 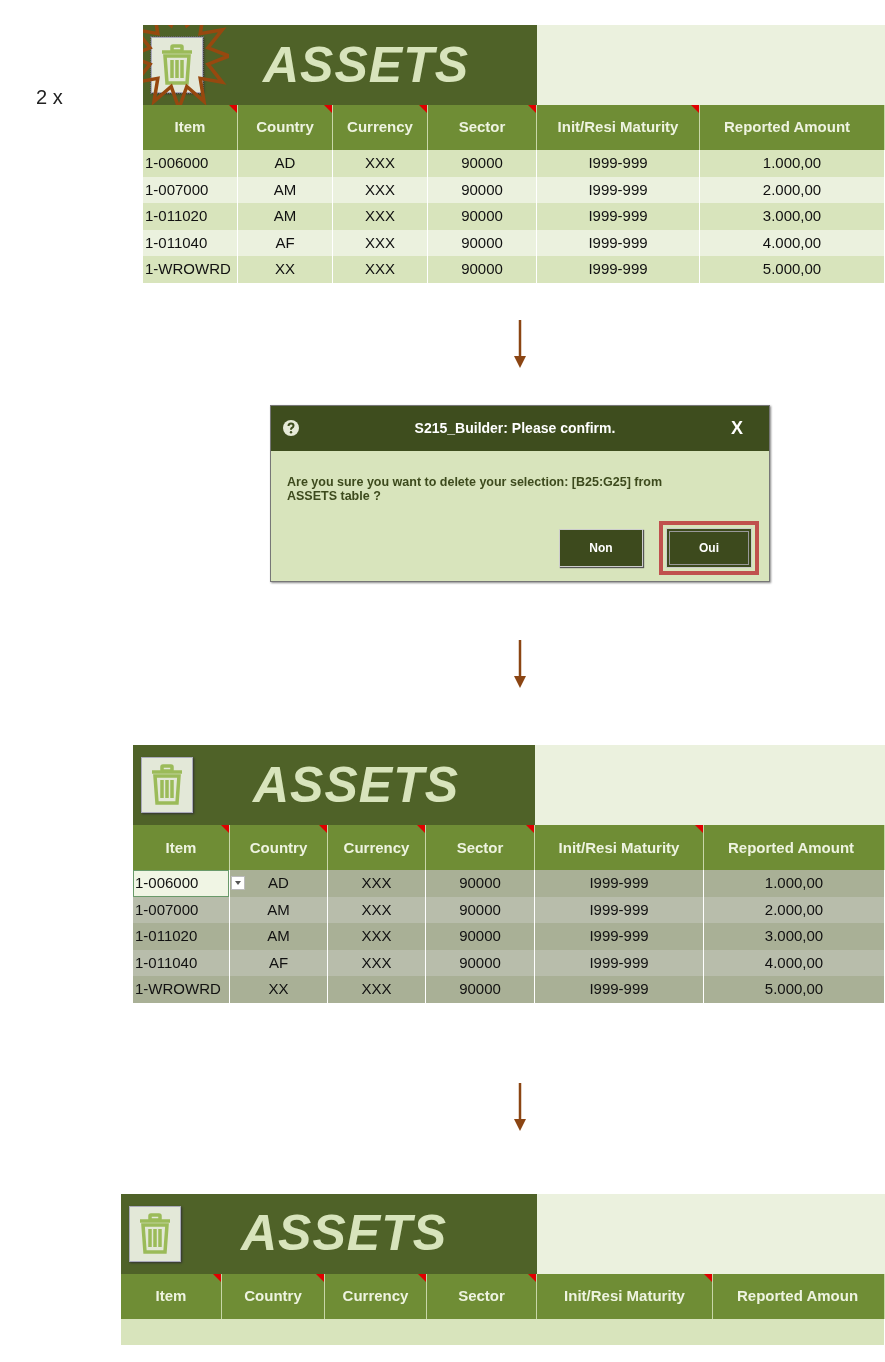 I want to click on close-button: X, so click(x=737, y=428).